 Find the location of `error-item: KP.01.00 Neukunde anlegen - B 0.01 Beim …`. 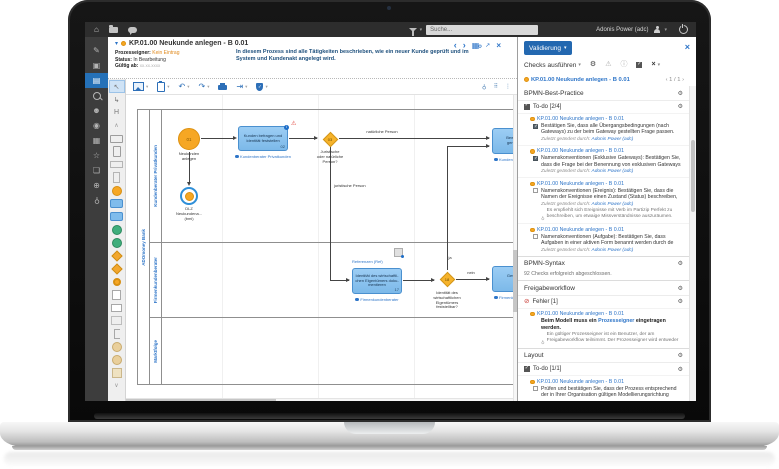

error-item: KP.01.00 Neukunde anlegen - B 0.01 Beim … is located at coordinates (603, 327).